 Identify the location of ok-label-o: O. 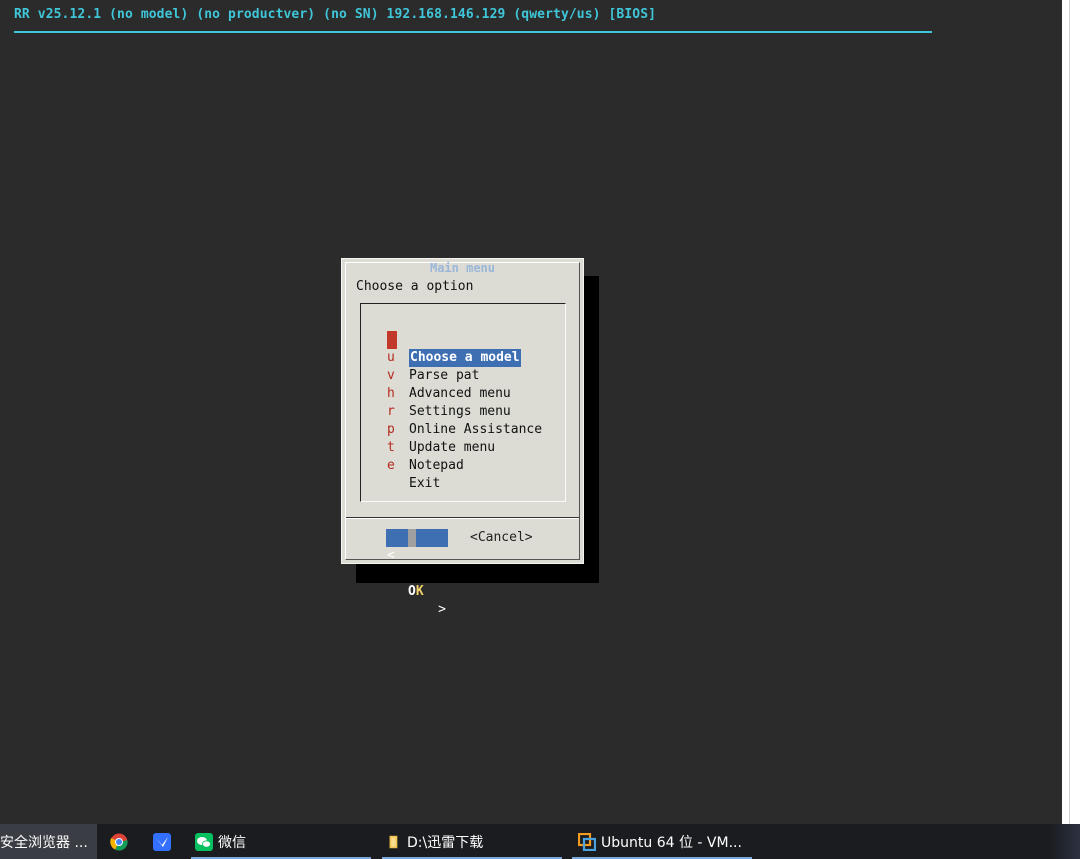
(412, 591).